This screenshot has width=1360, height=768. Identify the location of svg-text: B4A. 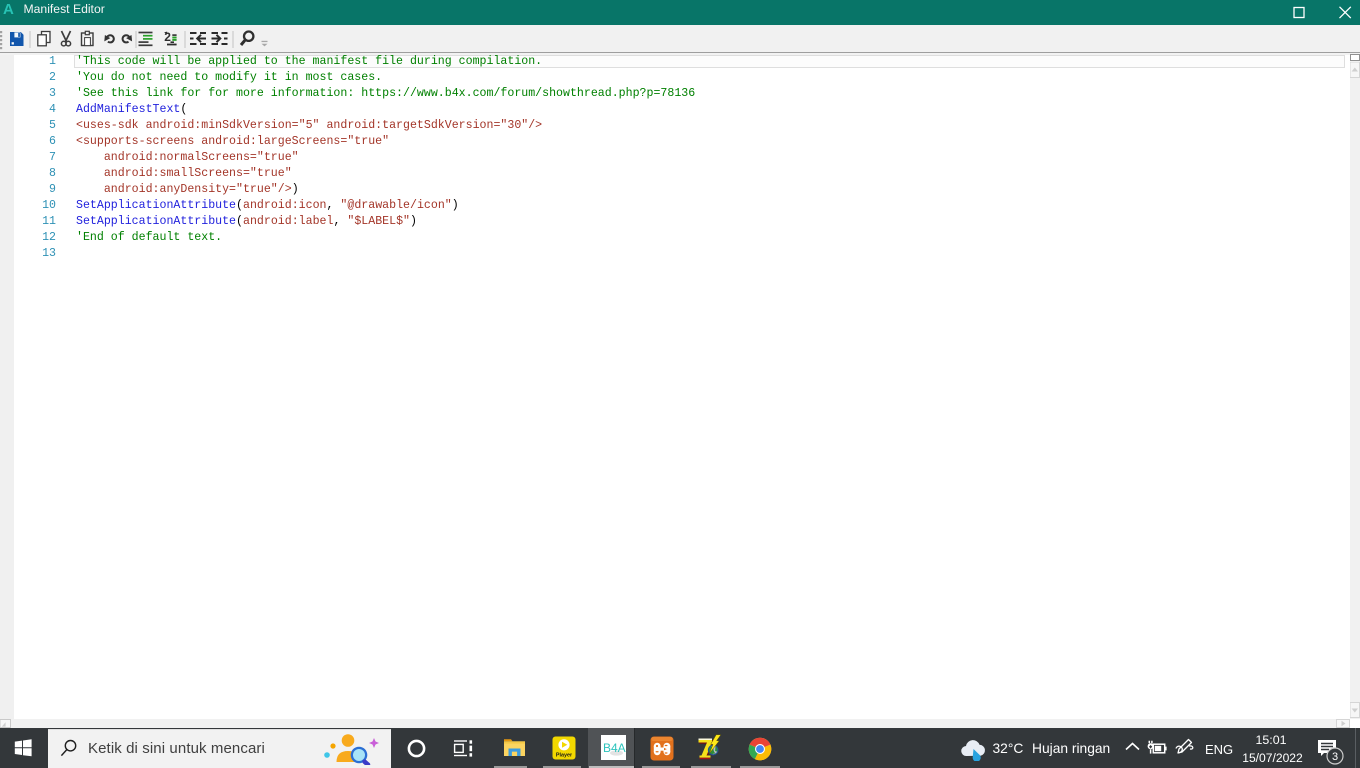
(614, 748).